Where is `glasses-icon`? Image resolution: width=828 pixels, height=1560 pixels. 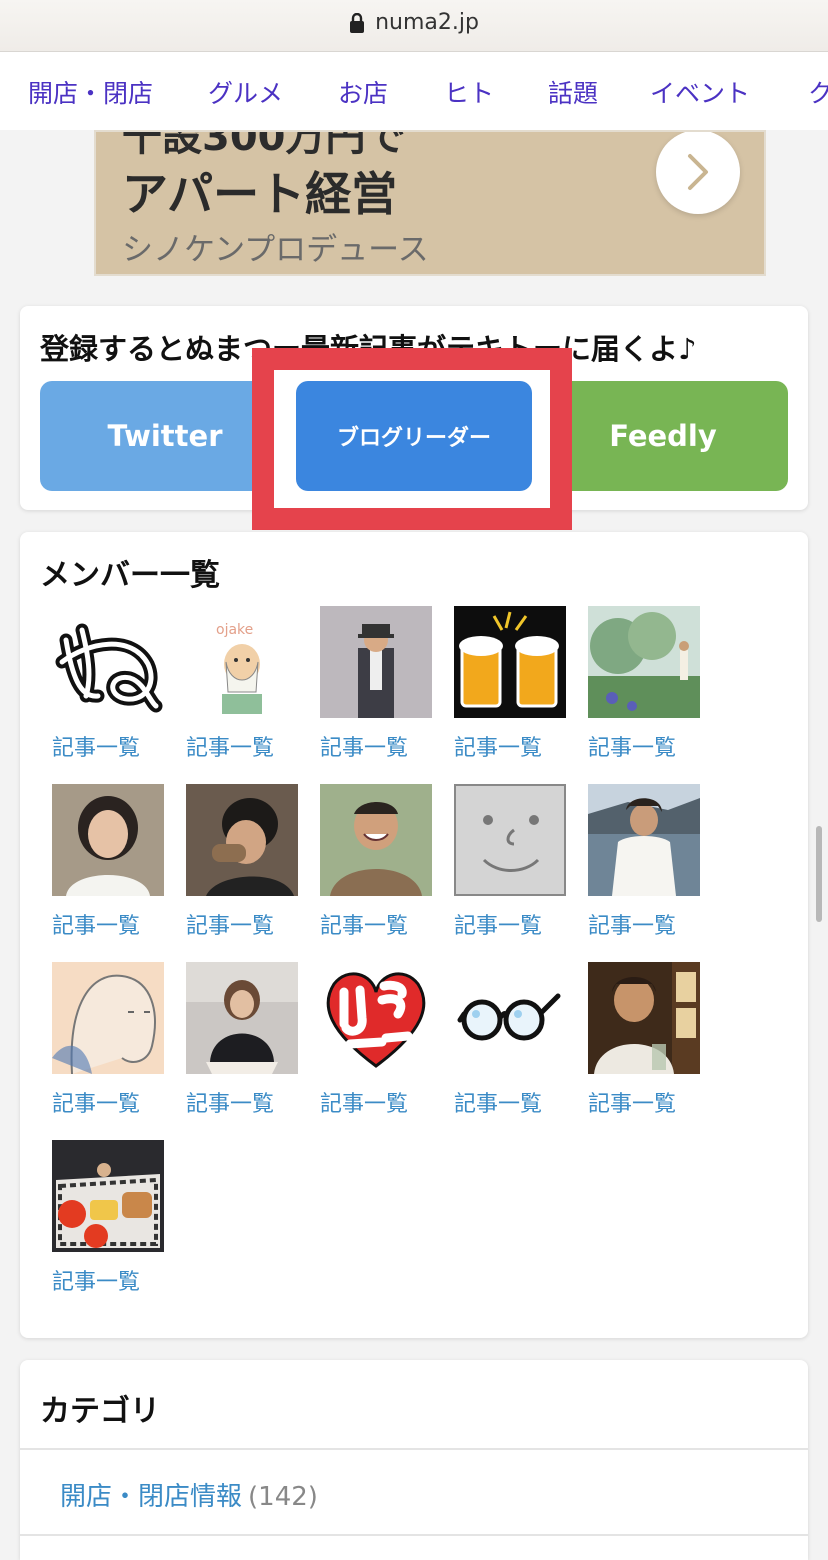
glasses-icon is located at coordinates (510, 1018).